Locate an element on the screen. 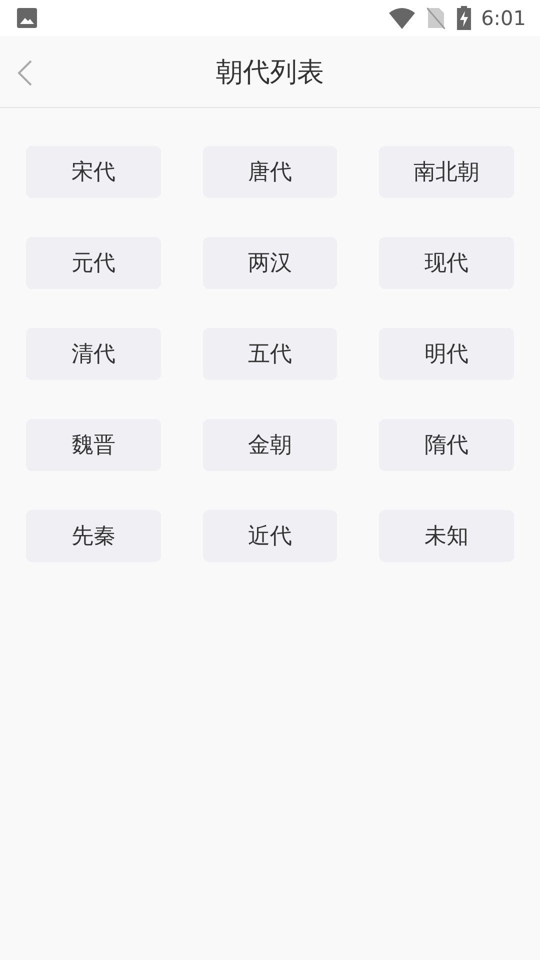 The height and width of the screenshot is (960, 540). image-icon is located at coordinates (27, 18).